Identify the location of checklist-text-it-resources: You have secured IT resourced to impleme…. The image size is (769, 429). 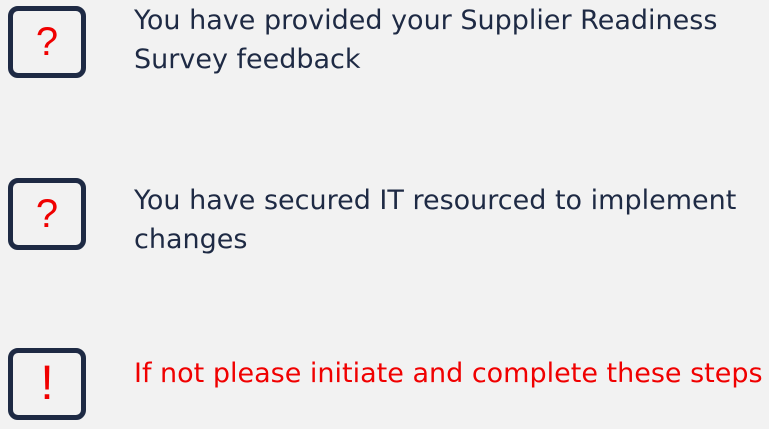
(435, 220).